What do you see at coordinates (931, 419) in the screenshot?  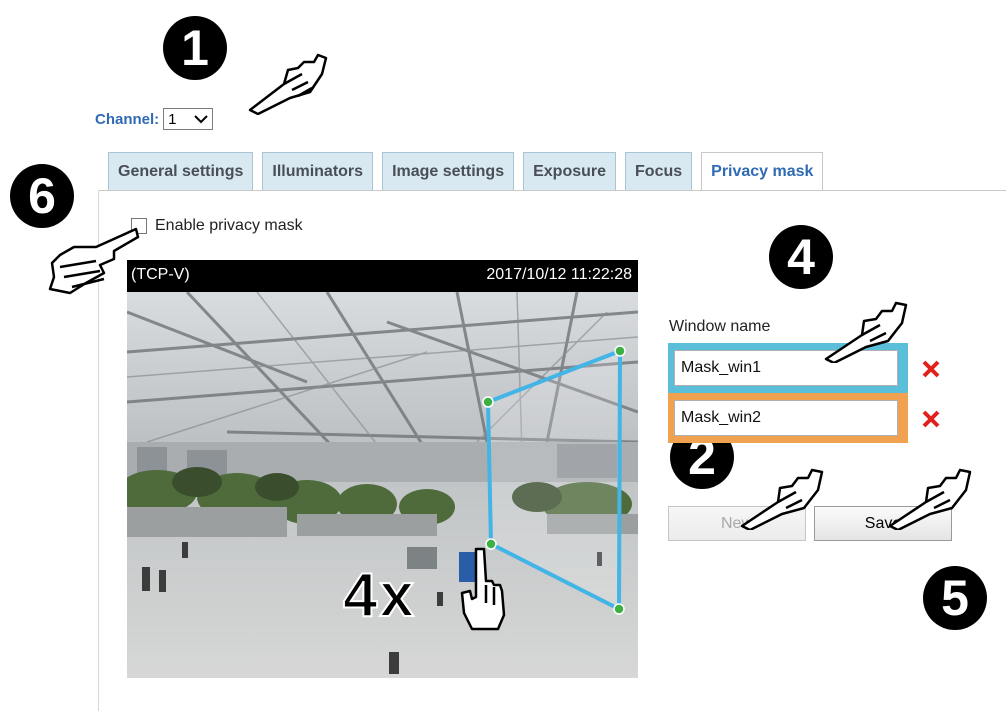 I see `delete-window-2-icon` at bounding box center [931, 419].